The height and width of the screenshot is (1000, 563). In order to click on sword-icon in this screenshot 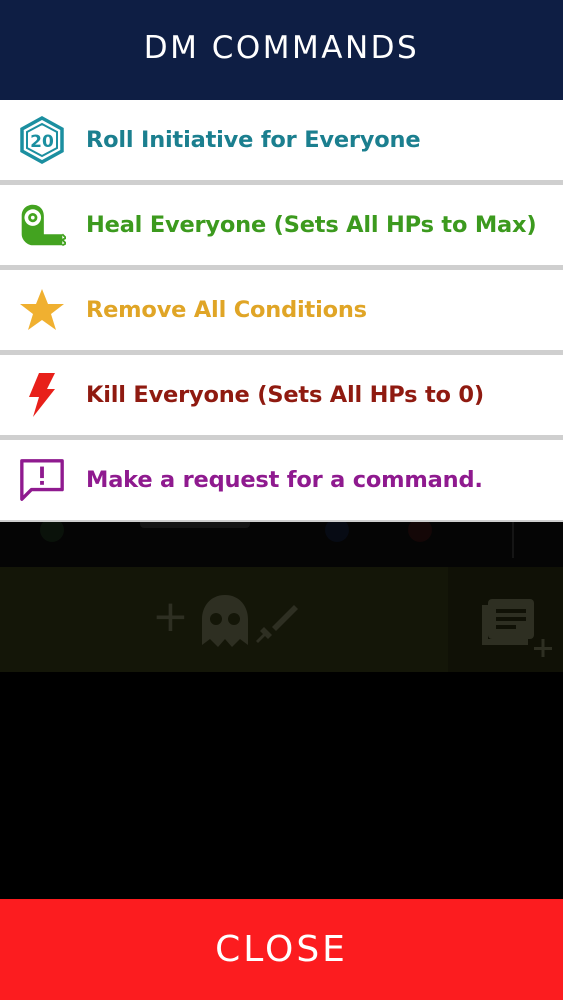, I will do `click(277, 624)`.